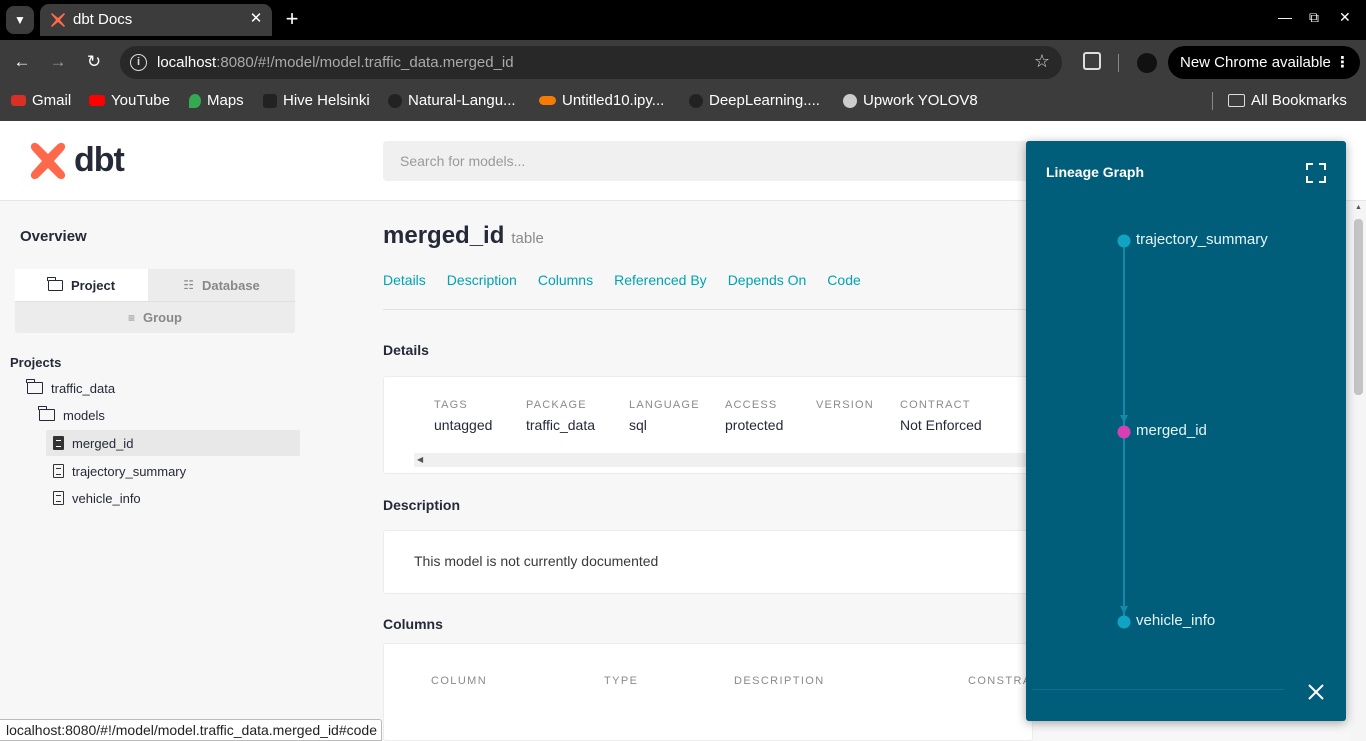  Describe the element at coordinates (1287, 100) in the screenshot. I see `all-bookmarks: All Bookmarks` at that location.